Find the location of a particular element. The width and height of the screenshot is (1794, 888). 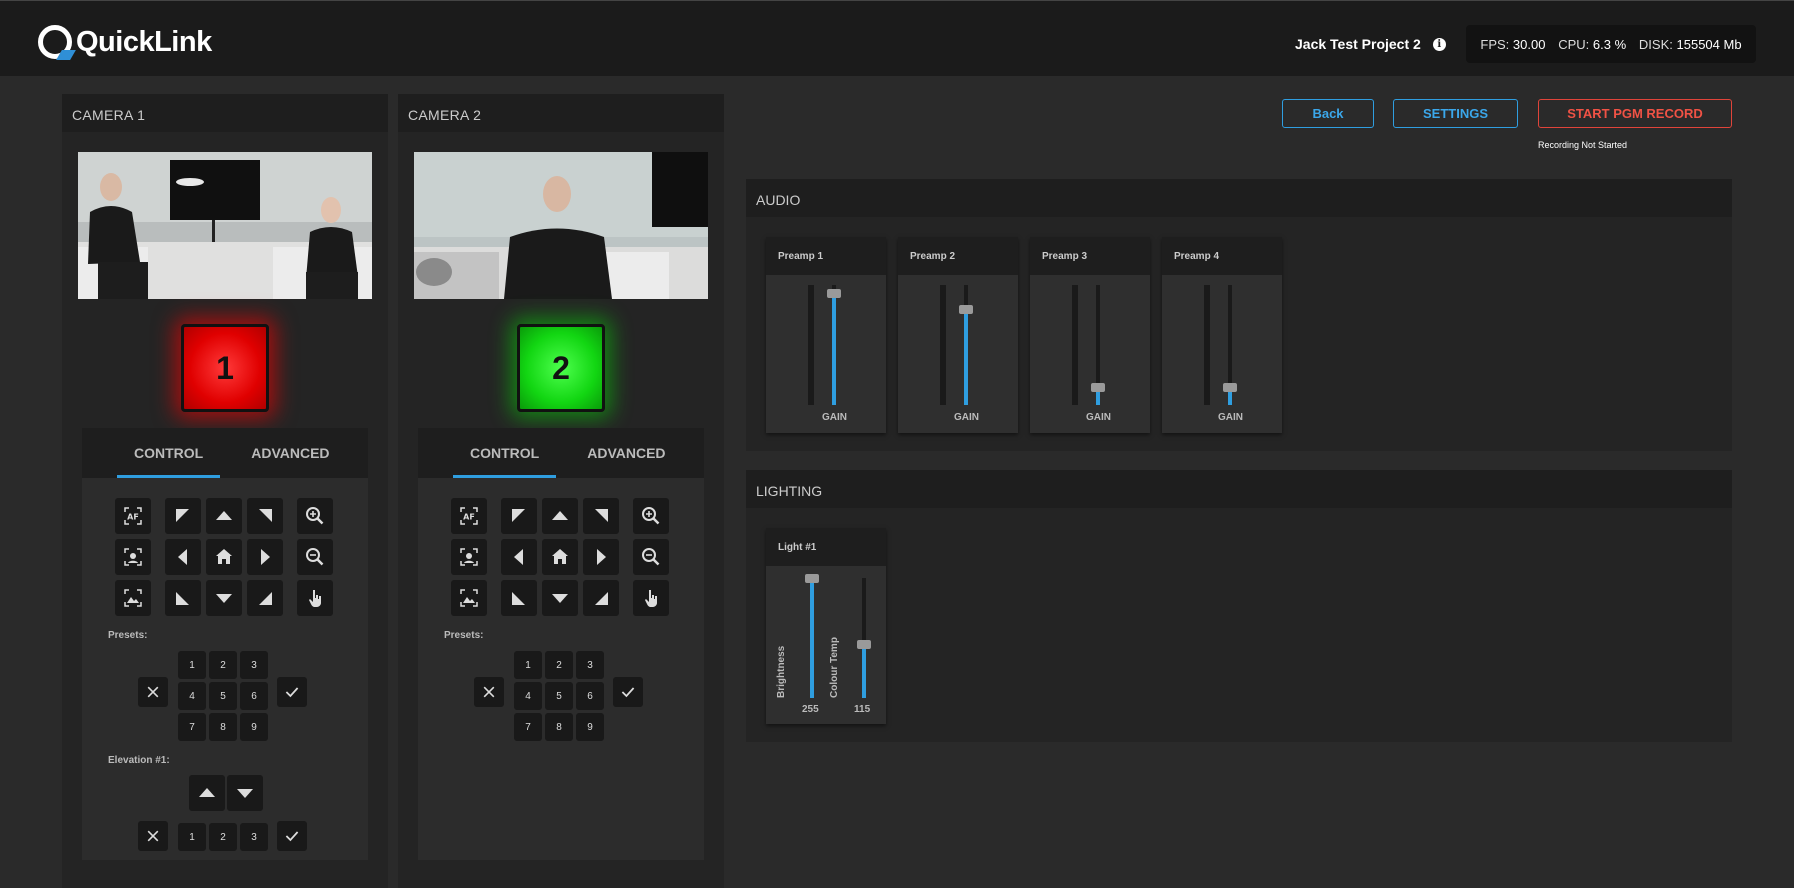

camera-2-tally: 2 is located at coordinates (561, 368).